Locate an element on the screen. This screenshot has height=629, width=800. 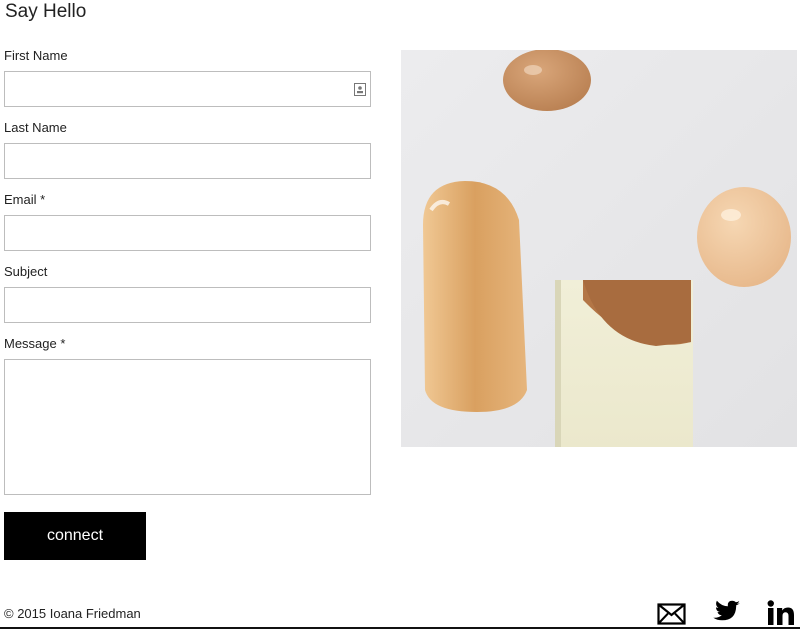
message-label: Message * is located at coordinates (35, 343).